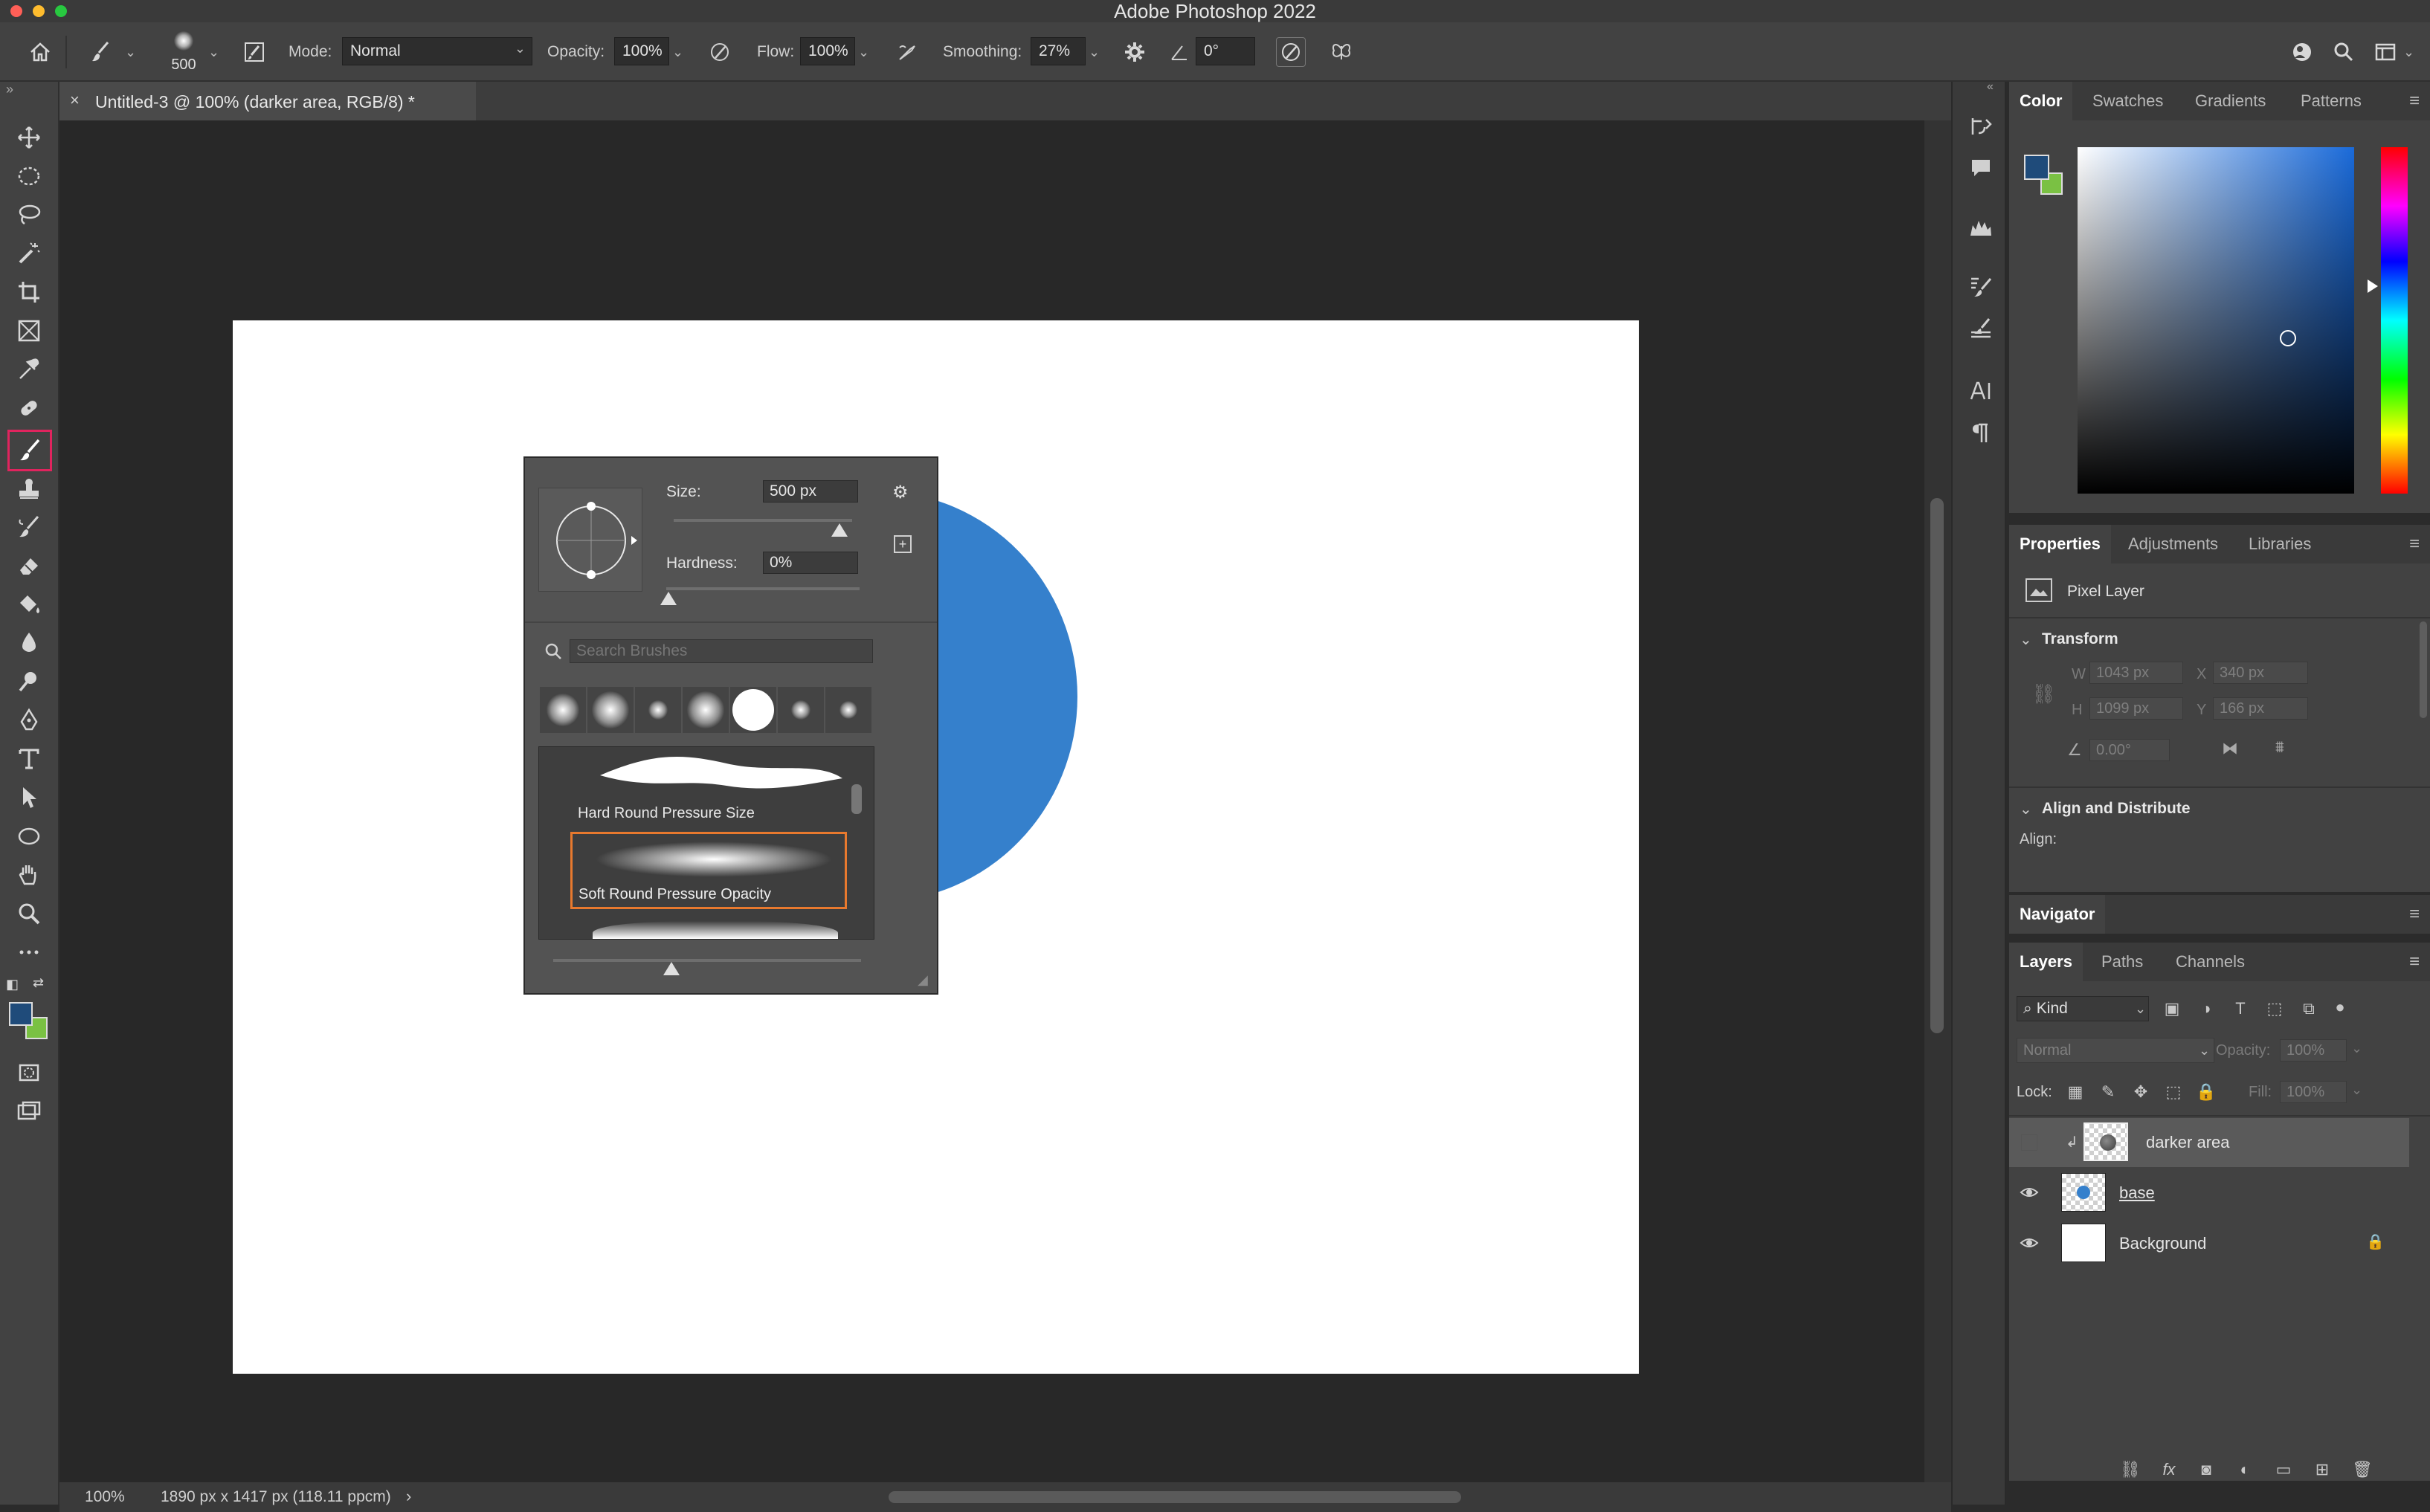 The width and height of the screenshot is (2430, 1512). I want to click on history-brush-tool-icon, so click(29, 527).